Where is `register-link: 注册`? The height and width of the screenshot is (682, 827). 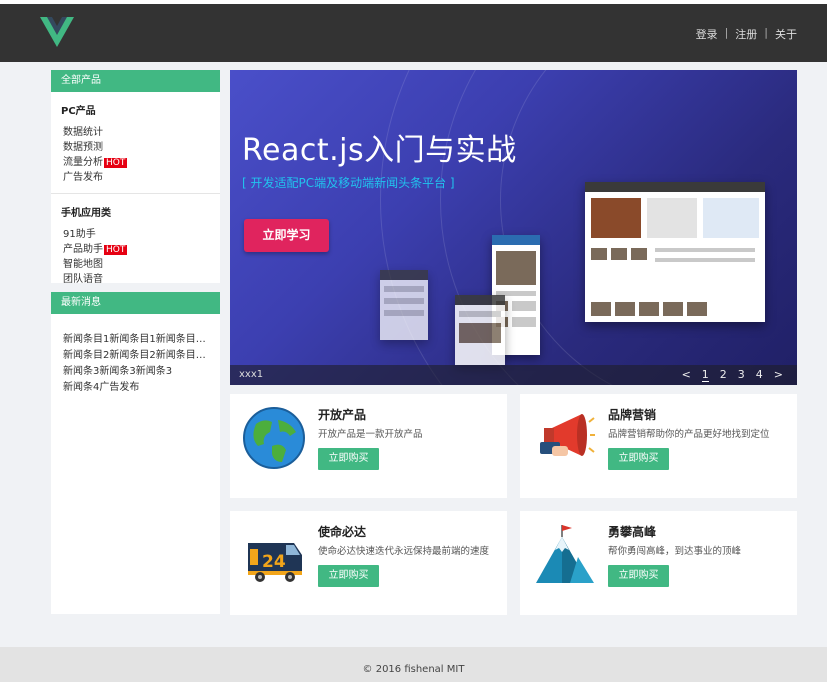
register-link: 注册 is located at coordinates (746, 34).